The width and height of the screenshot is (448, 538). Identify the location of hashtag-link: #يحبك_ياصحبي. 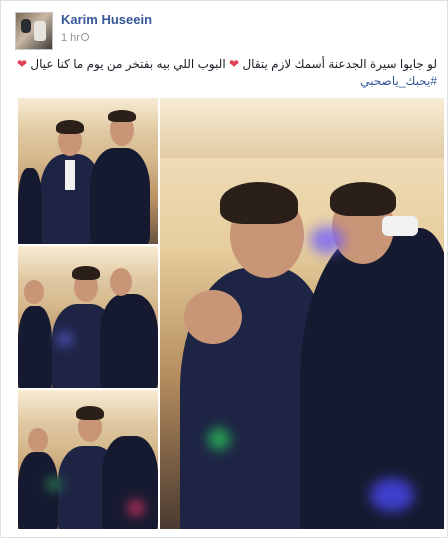
(398, 81).